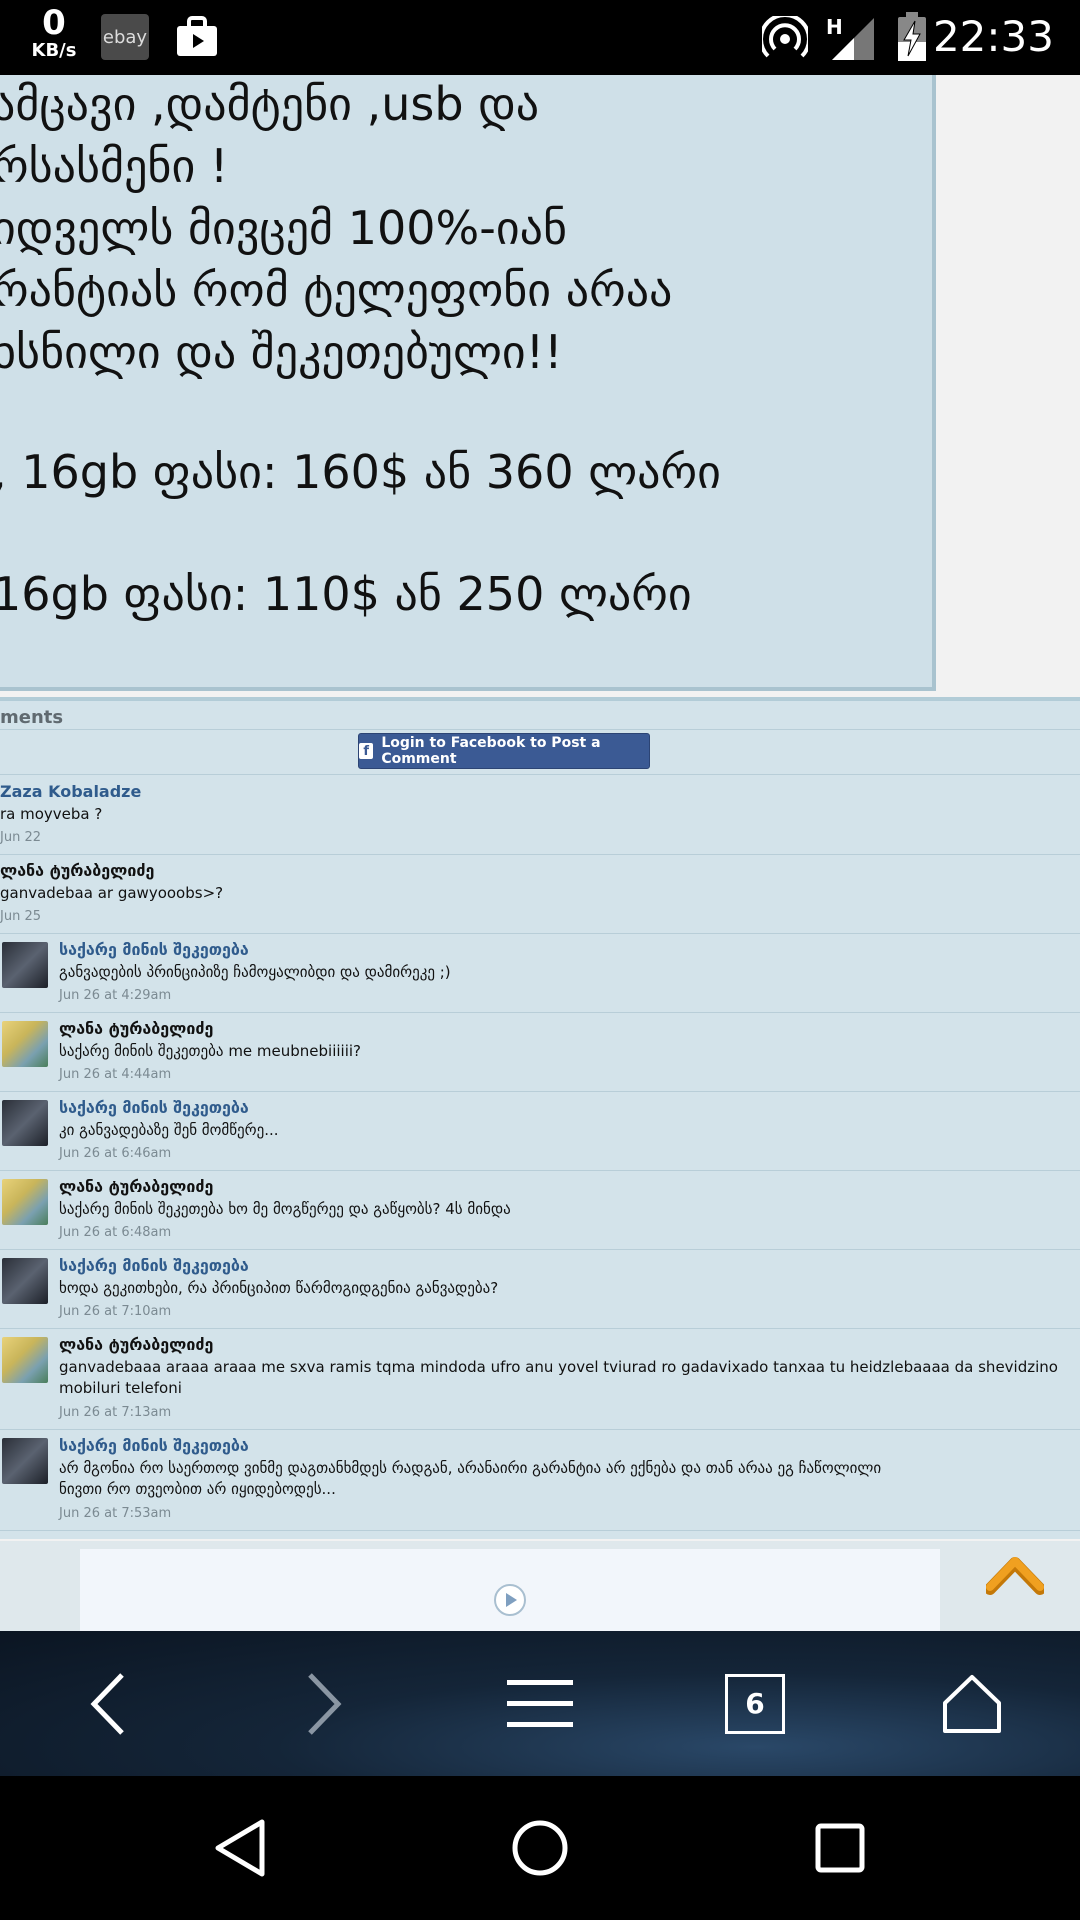  I want to click on home-circle-icon, so click(540, 1848).